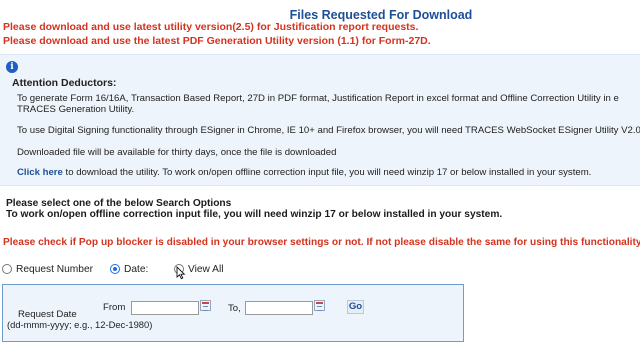 This screenshot has height=360, width=640. Describe the element at coordinates (181, 273) in the screenshot. I see `mouse-cursor-icon` at that location.